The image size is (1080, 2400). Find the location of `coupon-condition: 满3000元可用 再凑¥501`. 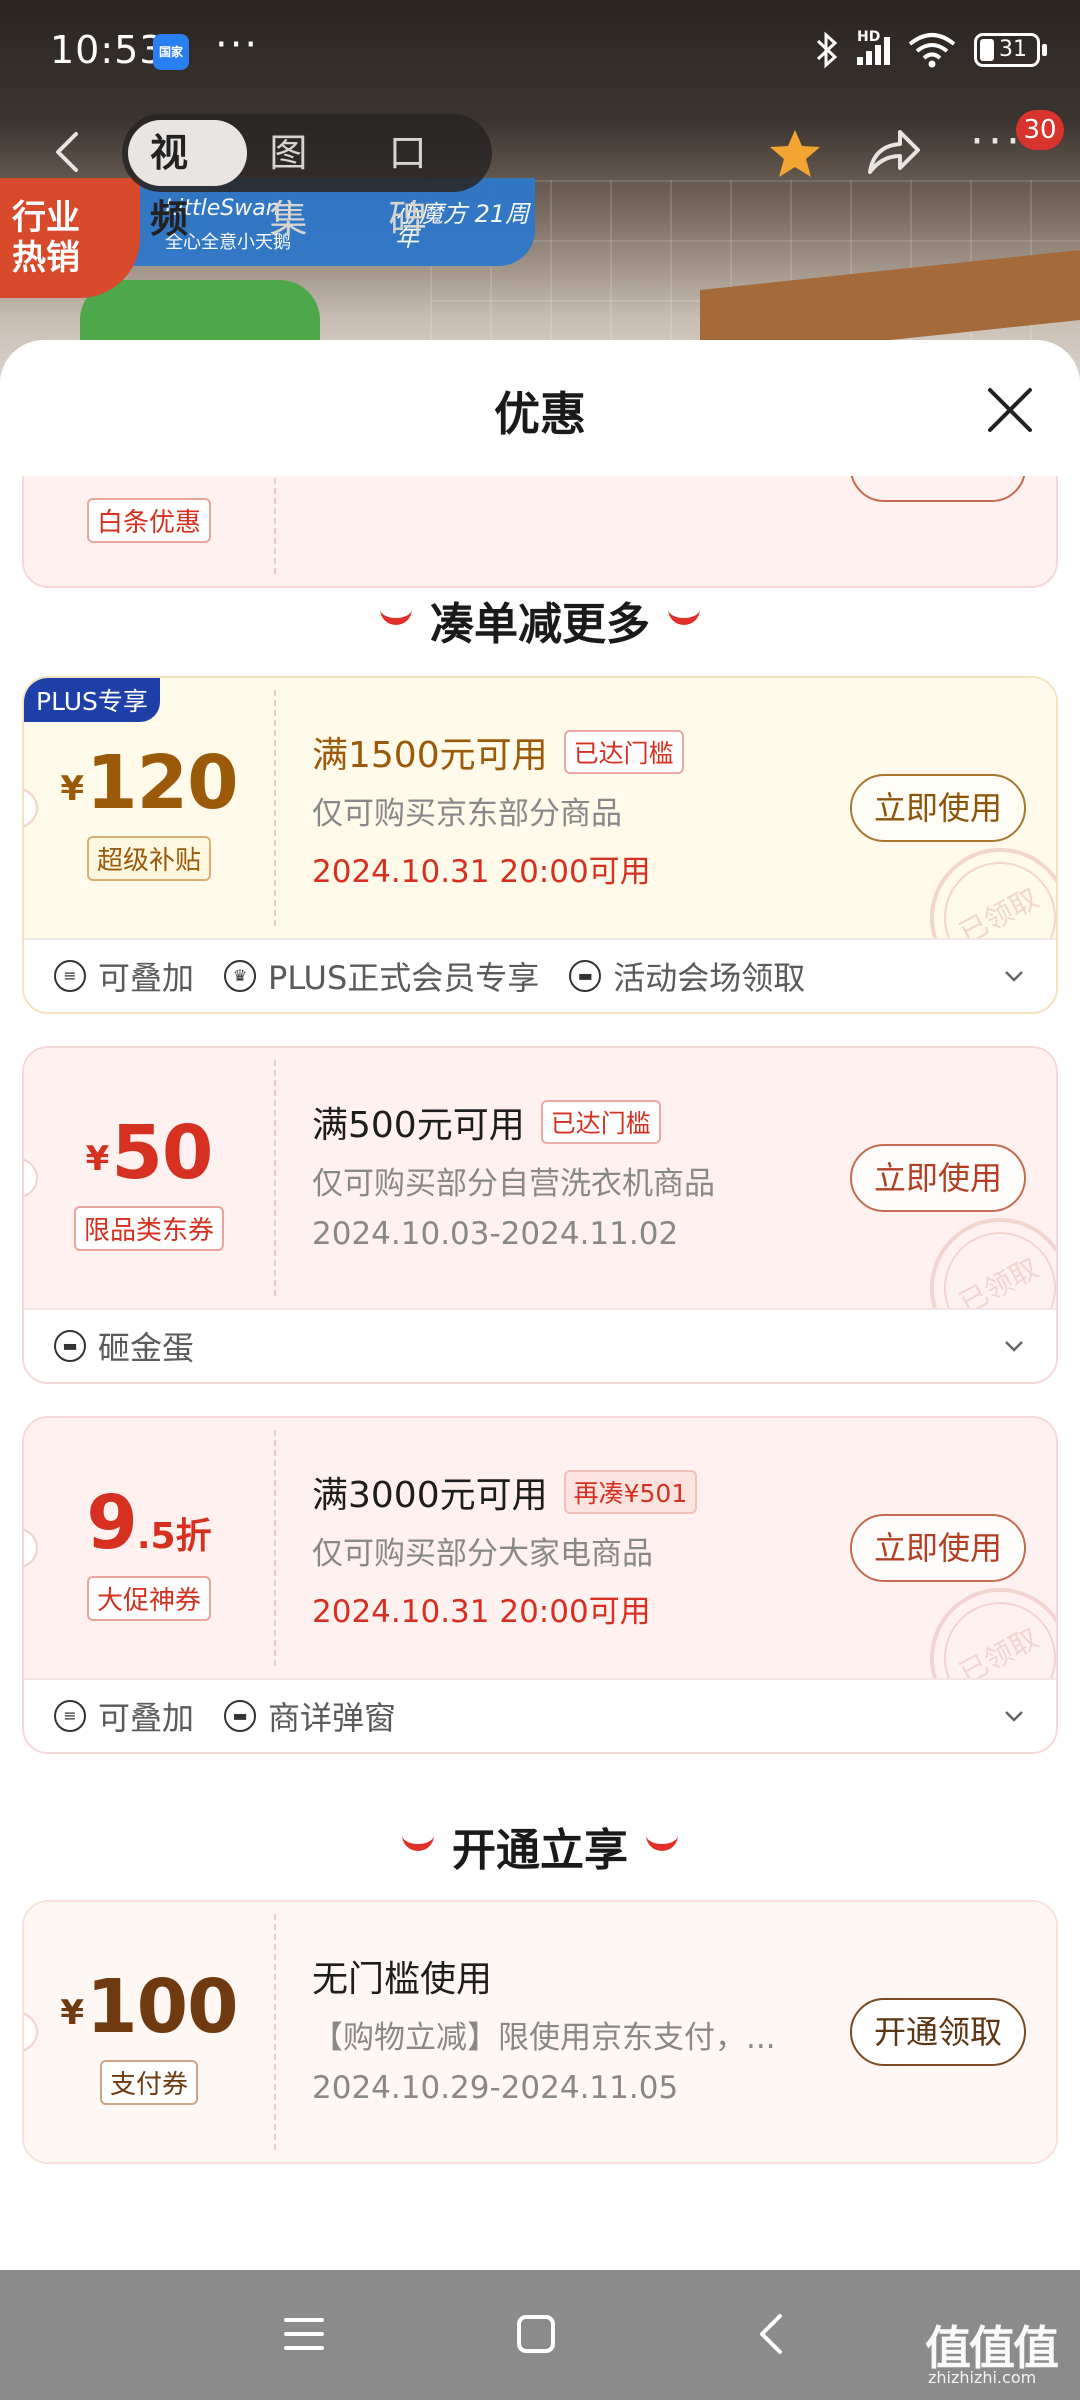

coupon-condition: 满3000元可用 再凑¥501 is located at coordinates (505, 1492).